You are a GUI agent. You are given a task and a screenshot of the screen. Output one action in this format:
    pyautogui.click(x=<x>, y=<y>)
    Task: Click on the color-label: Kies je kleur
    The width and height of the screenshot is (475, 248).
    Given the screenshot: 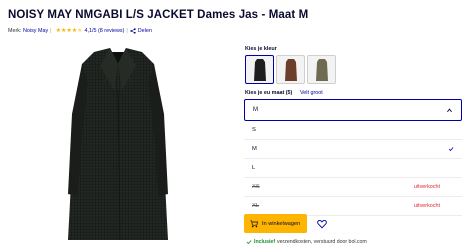 What is the action you would take?
    pyautogui.click(x=261, y=49)
    